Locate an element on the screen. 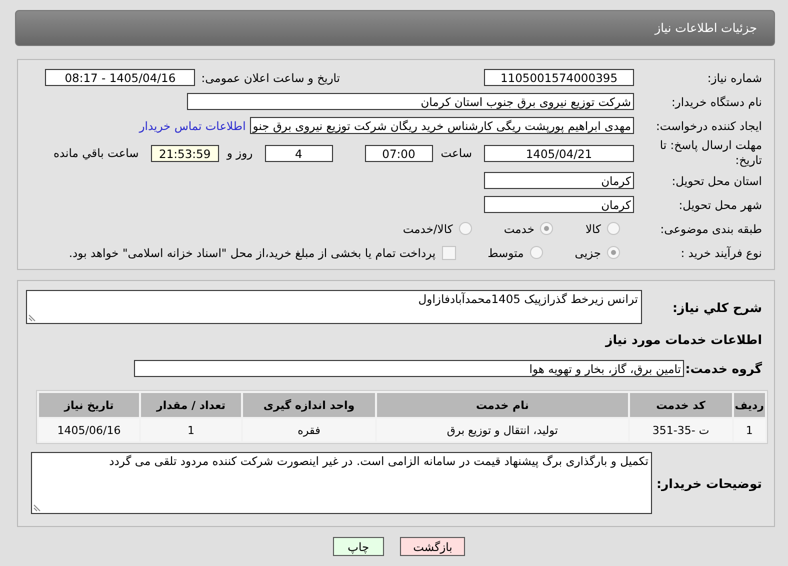  column-header: تاریخ نیاز is located at coordinates (89, 405).